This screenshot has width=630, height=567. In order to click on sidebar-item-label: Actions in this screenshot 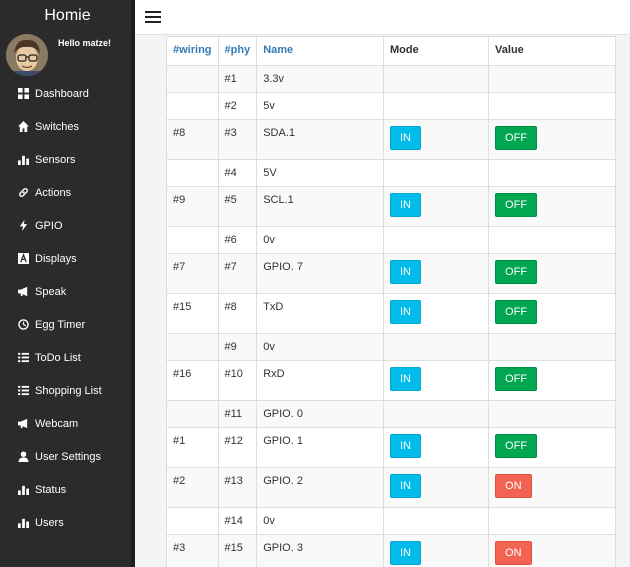, I will do `click(53, 192)`.